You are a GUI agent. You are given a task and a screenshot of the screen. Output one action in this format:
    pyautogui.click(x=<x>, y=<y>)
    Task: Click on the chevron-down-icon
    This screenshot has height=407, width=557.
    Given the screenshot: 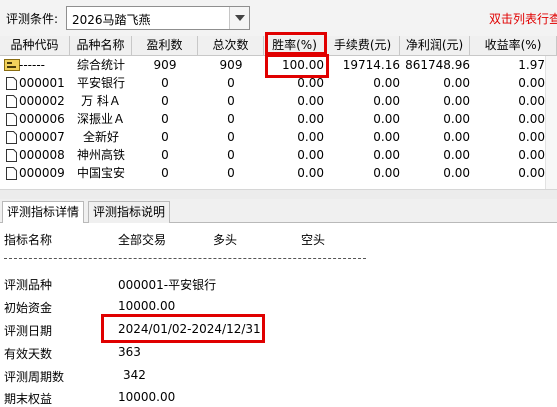 What is the action you would take?
    pyautogui.click(x=240, y=18)
    